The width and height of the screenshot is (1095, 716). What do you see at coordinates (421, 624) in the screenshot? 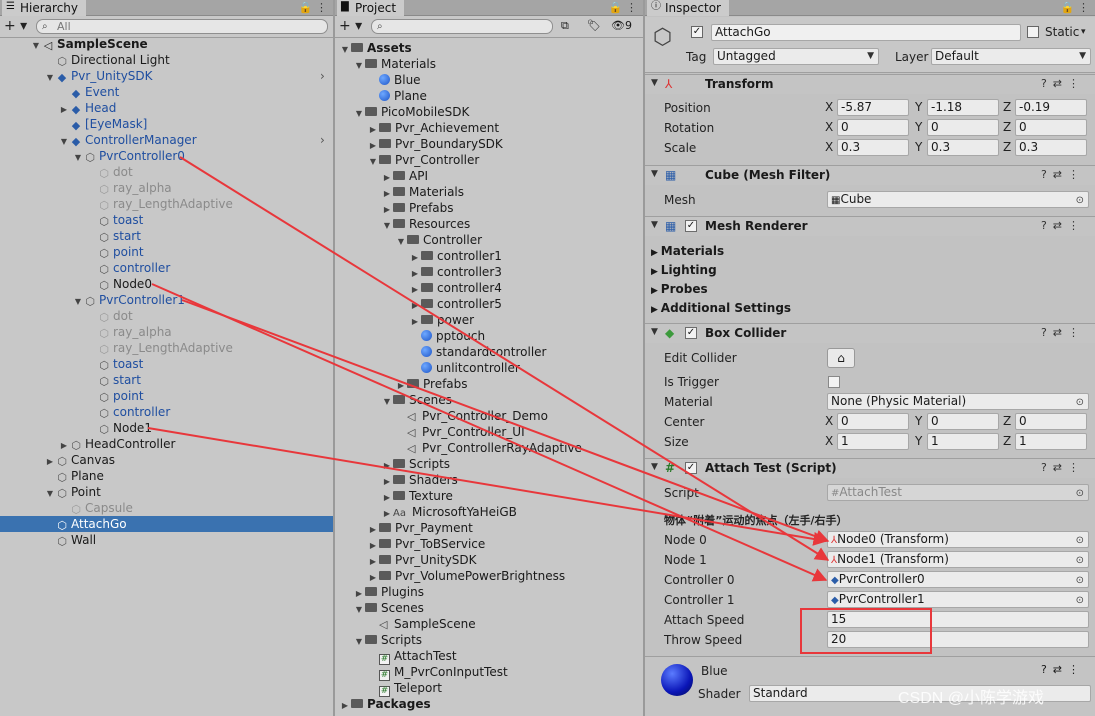
I see `project-item: ◁ SampleScene` at bounding box center [421, 624].